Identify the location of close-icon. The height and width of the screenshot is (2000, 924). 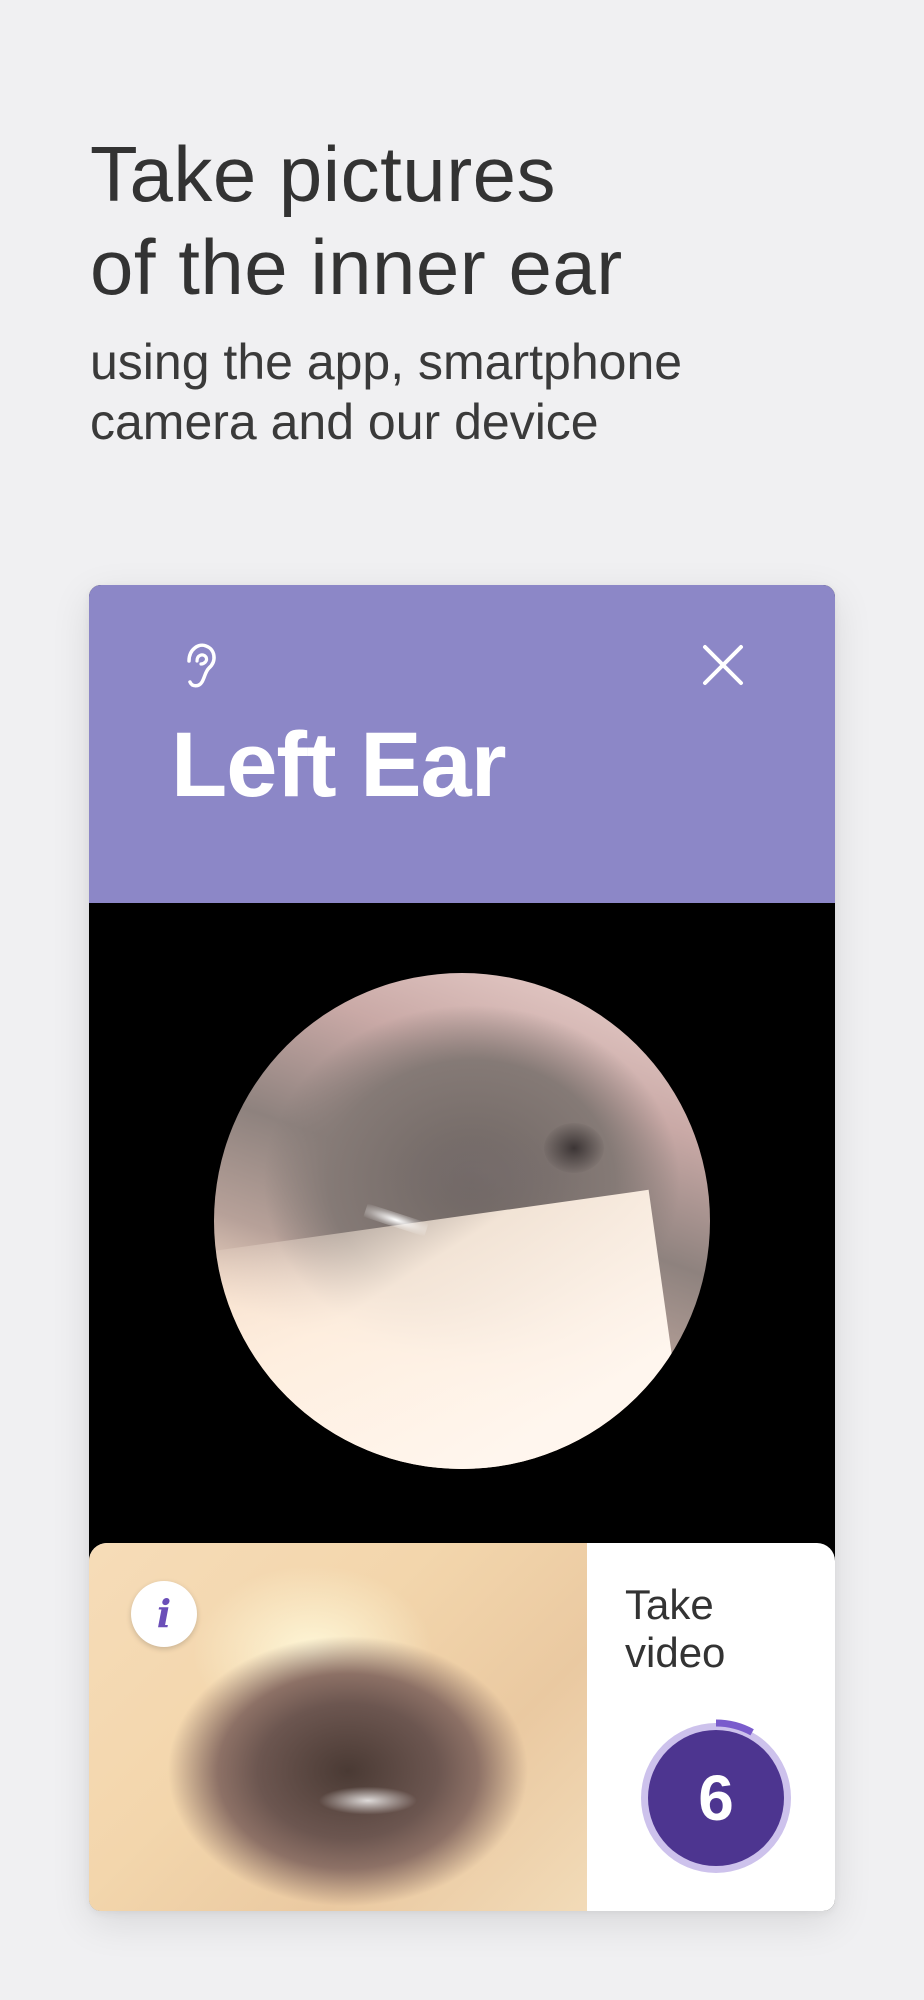
(723, 665).